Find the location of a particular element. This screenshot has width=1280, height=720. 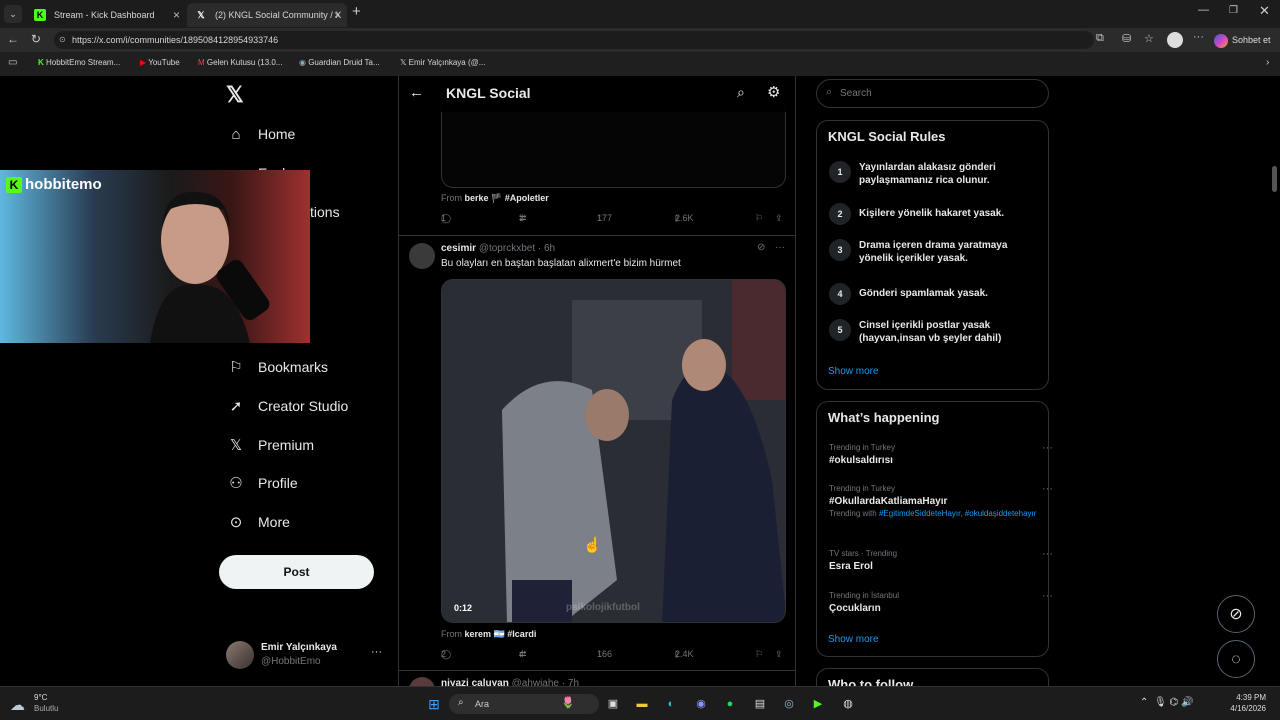

profile-avatar is located at coordinates (1175, 40).